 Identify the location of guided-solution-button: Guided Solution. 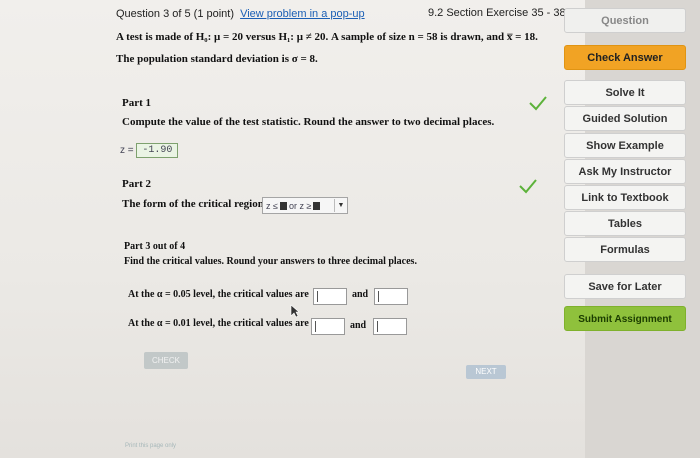
(625, 118).